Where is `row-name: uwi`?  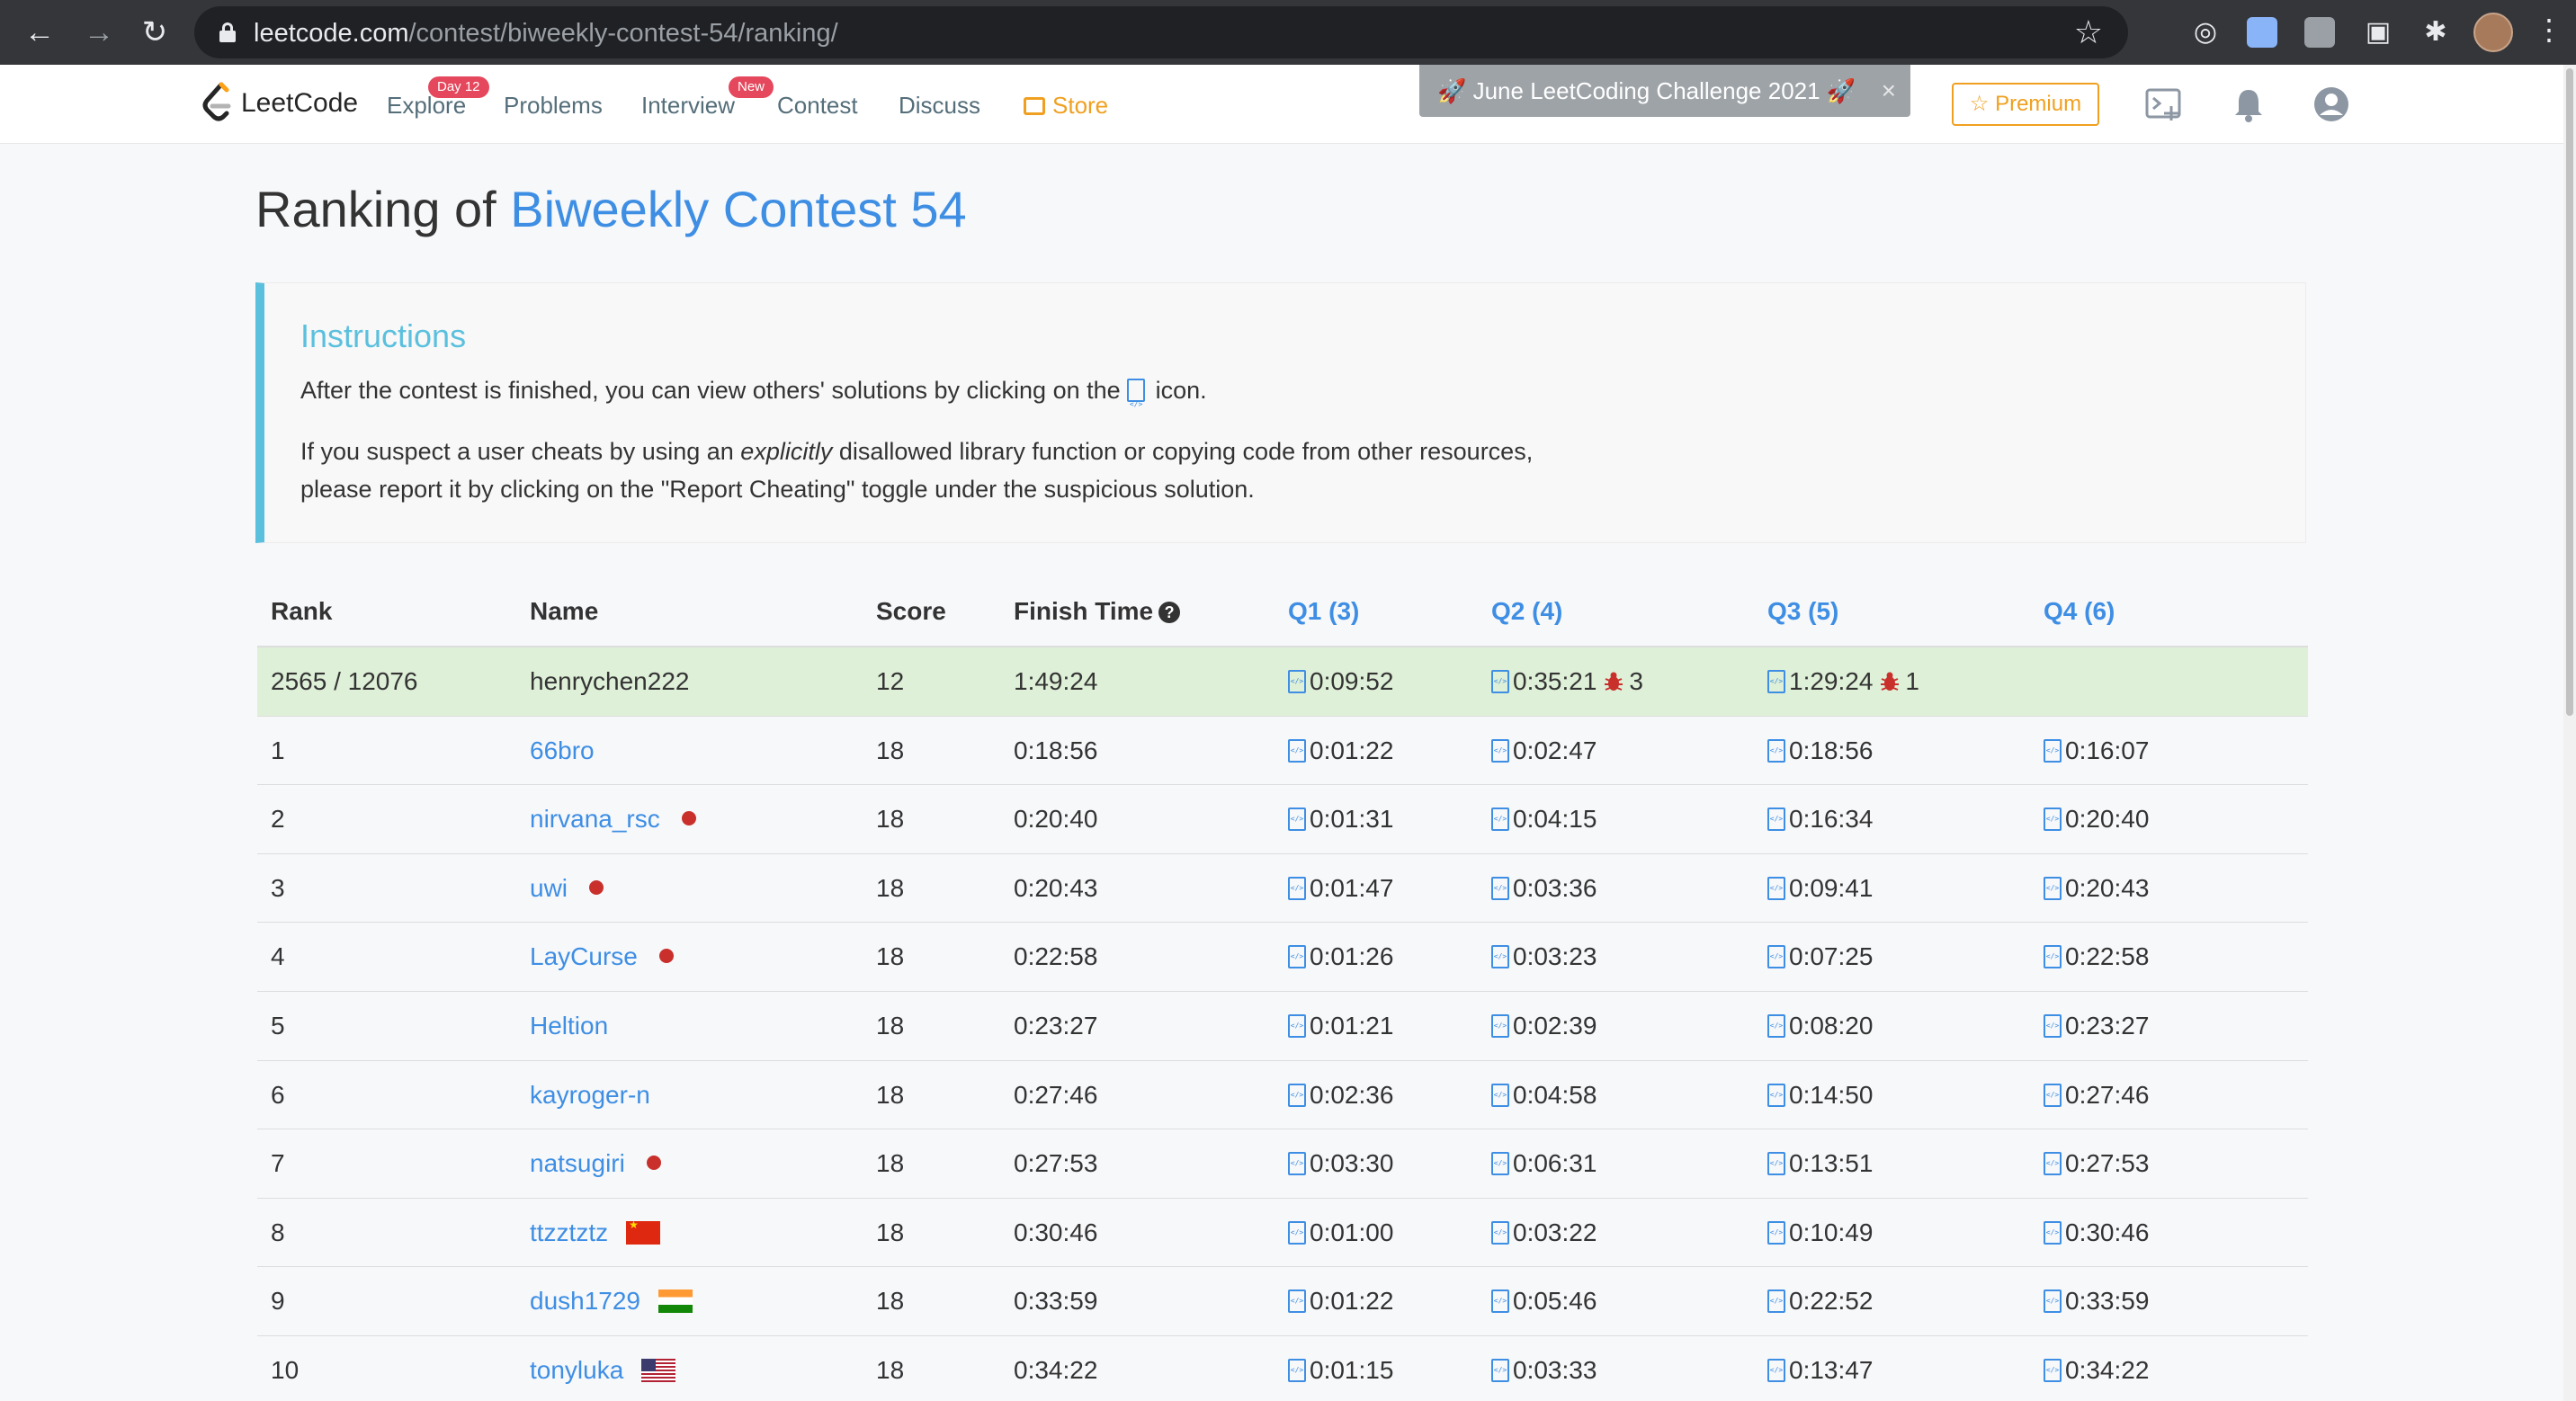 row-name: uwi is located at coordinates (567, 889).